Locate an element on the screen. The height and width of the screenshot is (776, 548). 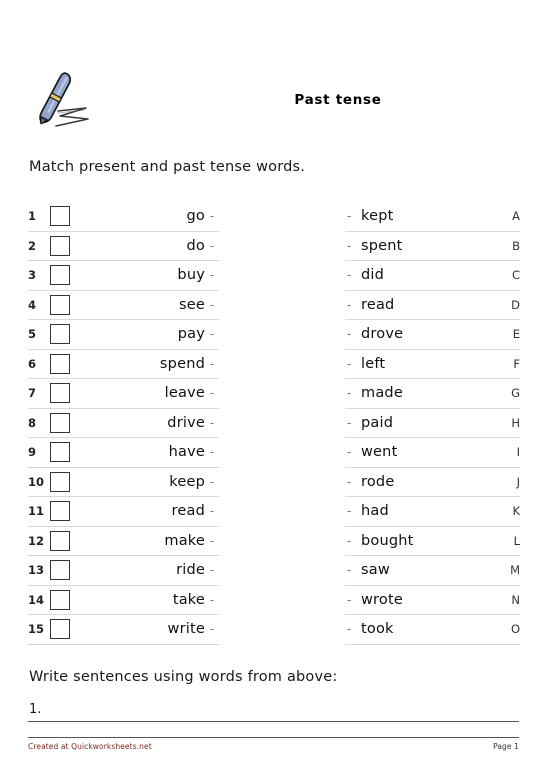
past-tense-row: - spent B is located at coordinates (432, 246).